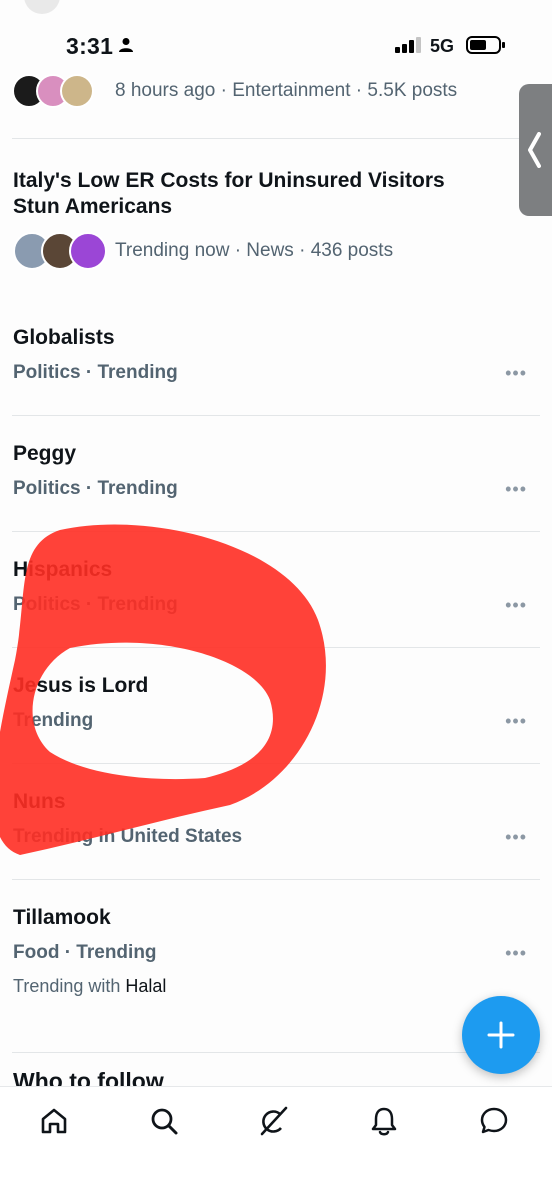  I want to click on network-label: 5G, so click(442, 46).